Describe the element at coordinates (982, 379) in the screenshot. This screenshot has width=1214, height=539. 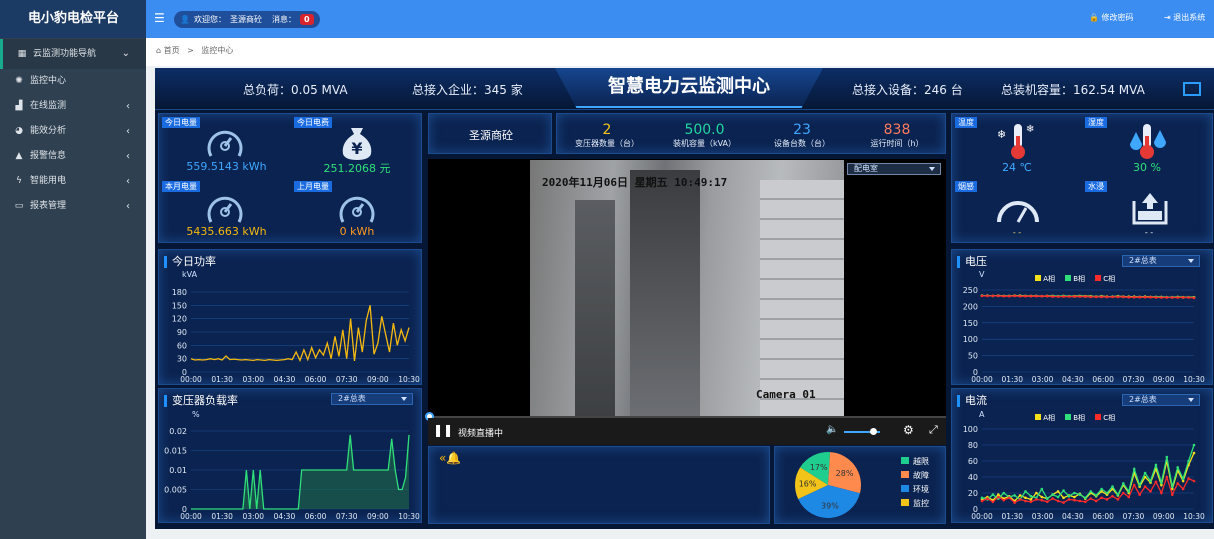
I see `x-tick-label: 00:00` at that location.